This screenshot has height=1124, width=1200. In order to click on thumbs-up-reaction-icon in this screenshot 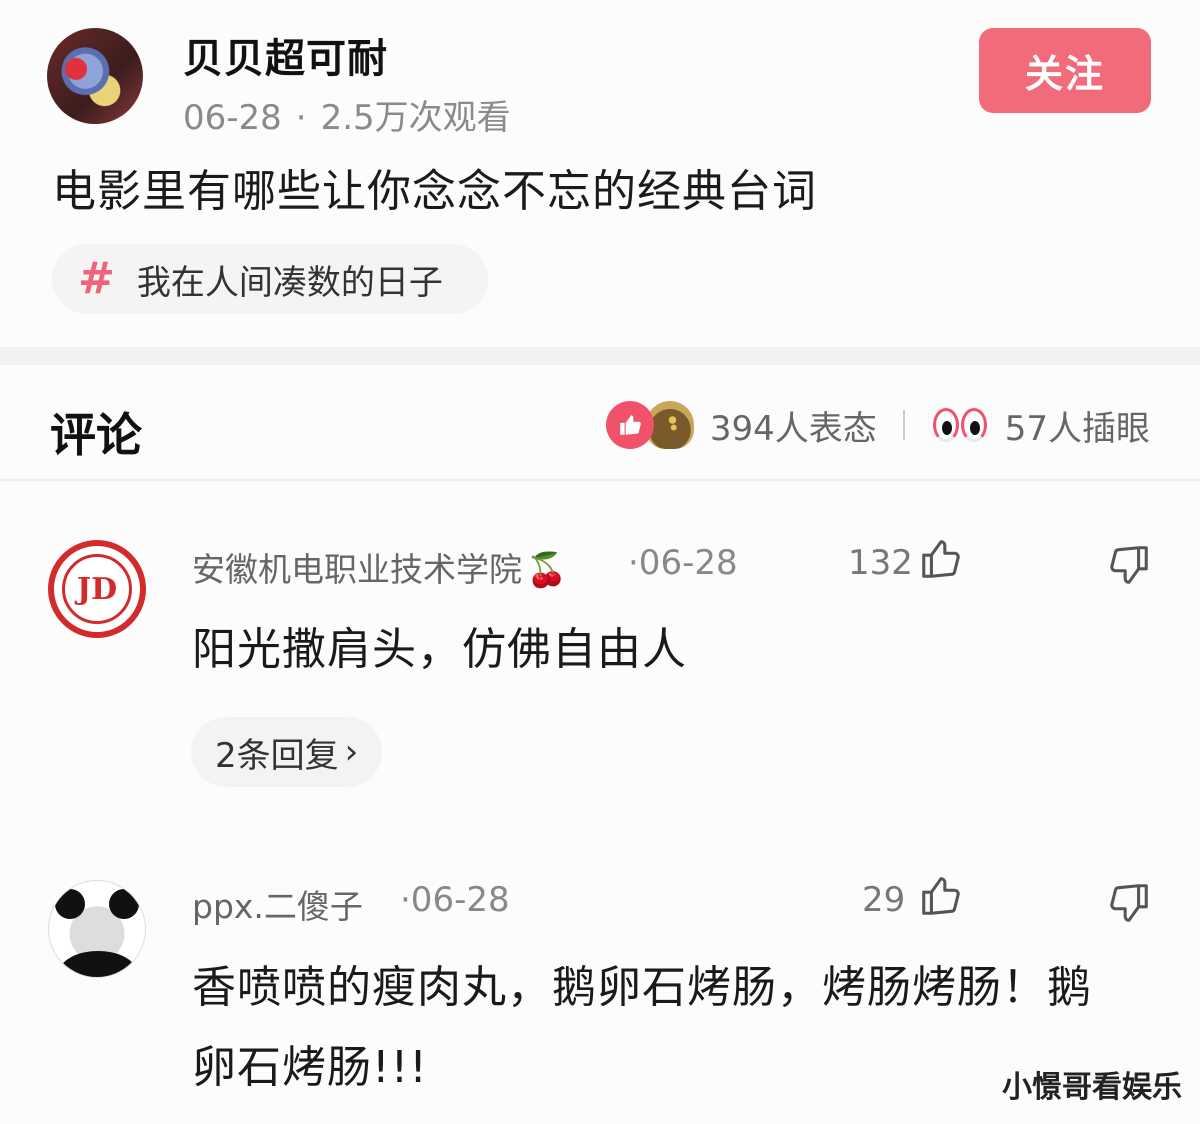, I will do `click(629, 425)`.